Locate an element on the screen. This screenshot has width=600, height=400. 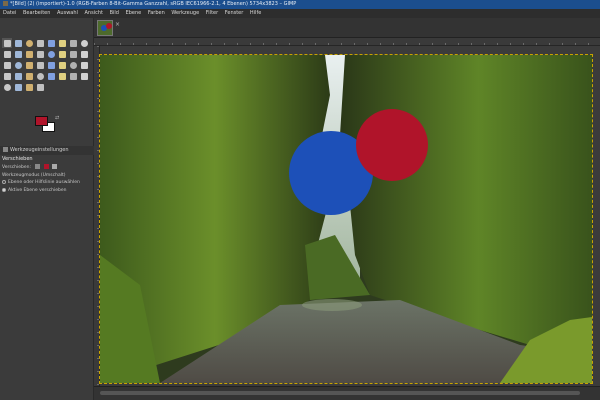
flip-tool-icon is located at coordinates (40, 54).